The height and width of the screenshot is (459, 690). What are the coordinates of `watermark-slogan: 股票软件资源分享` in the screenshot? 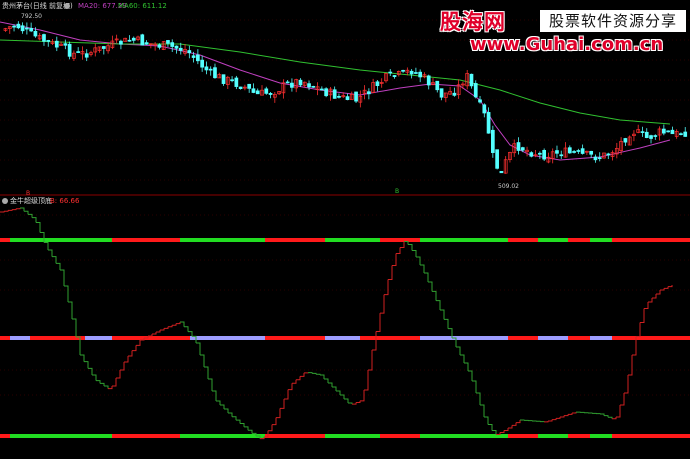 It's located at (613, 21).